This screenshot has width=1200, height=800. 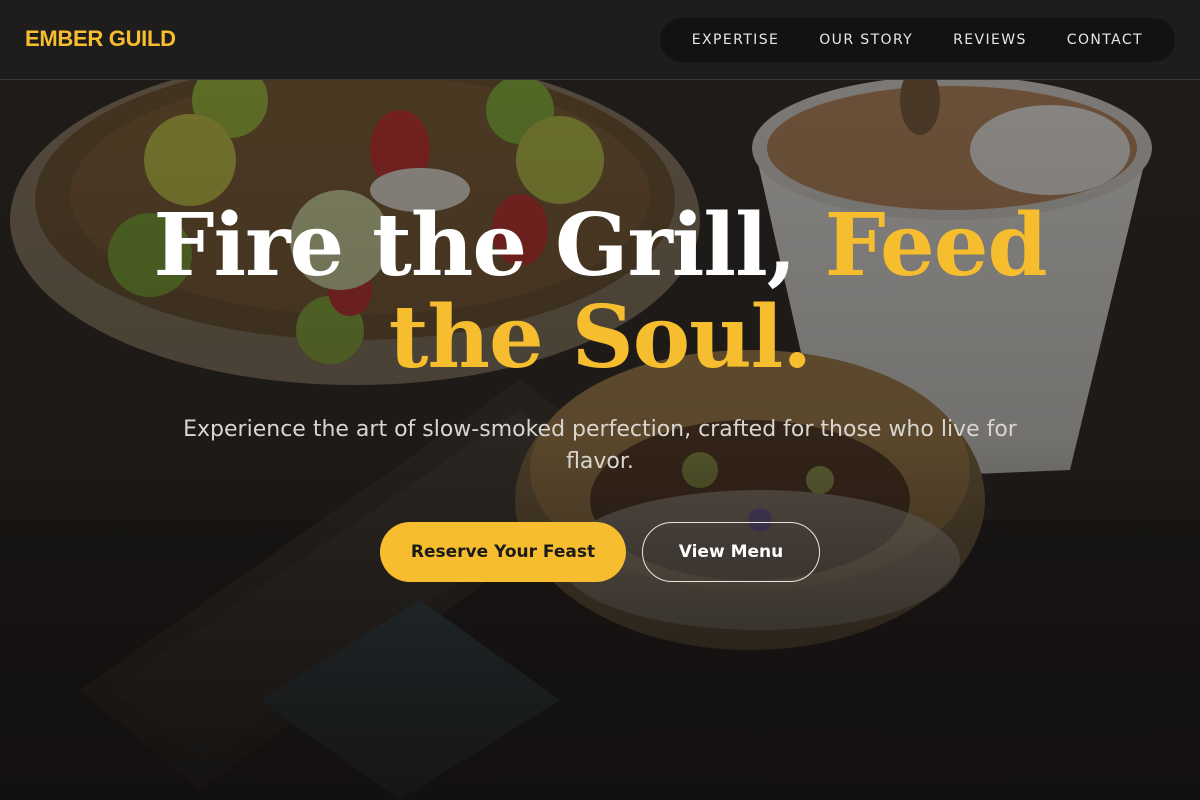 What do you see at coordinates (100, 39) in the screenshot?
I see `brand-logo: EMBER GUILD` at bounding box center [100, 39].